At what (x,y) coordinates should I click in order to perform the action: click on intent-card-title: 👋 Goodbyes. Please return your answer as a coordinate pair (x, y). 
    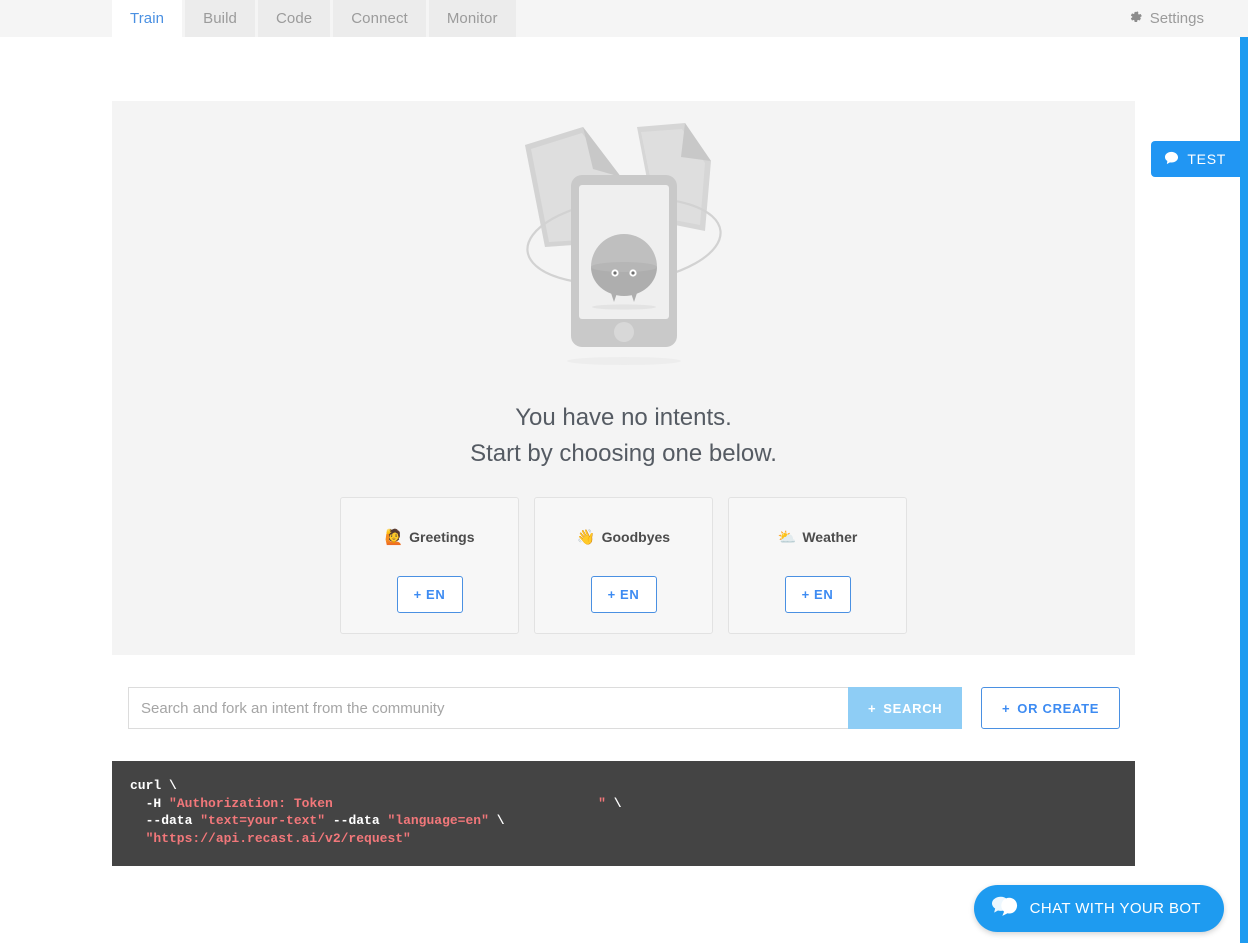
    Looking at the image, I should click on (623, 537).